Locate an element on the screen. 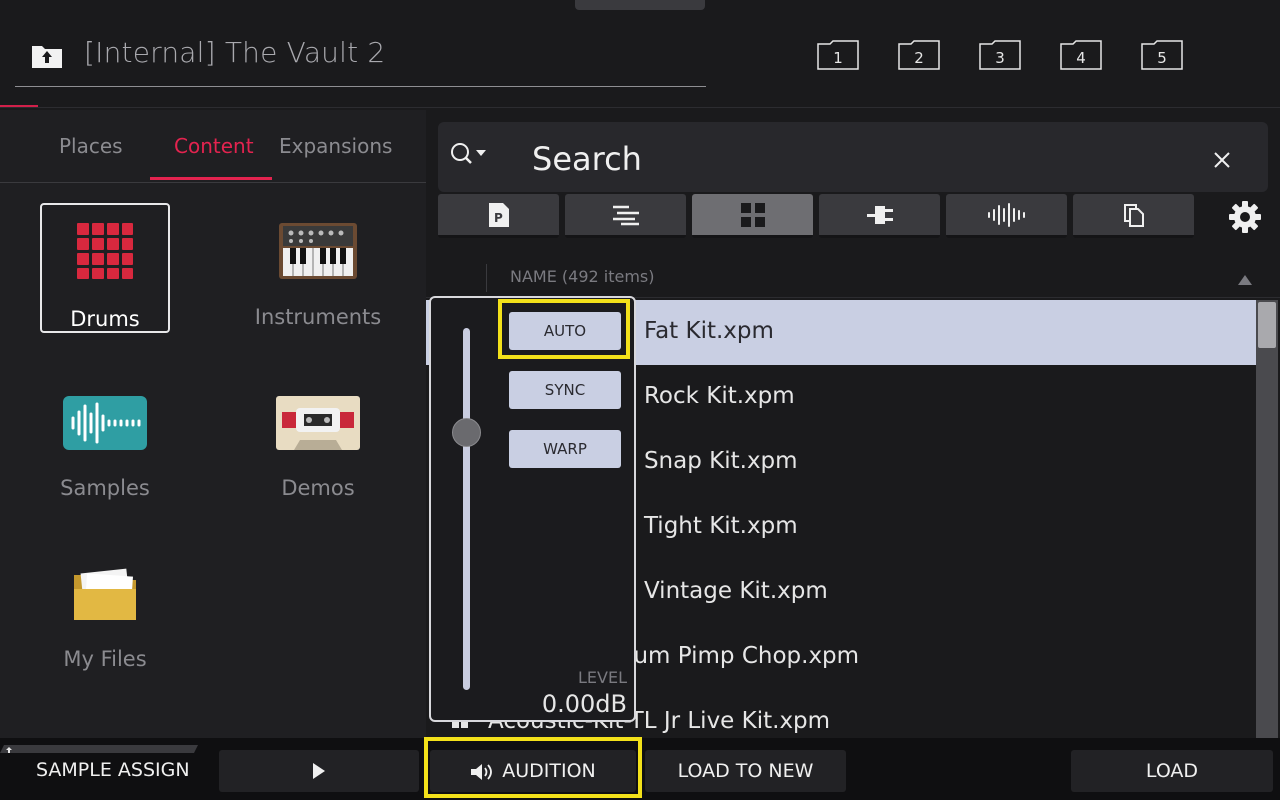 The width and height of the screenshot is (1280, 800). quick-folder-1: 1 is located at coordinates (838, 55).